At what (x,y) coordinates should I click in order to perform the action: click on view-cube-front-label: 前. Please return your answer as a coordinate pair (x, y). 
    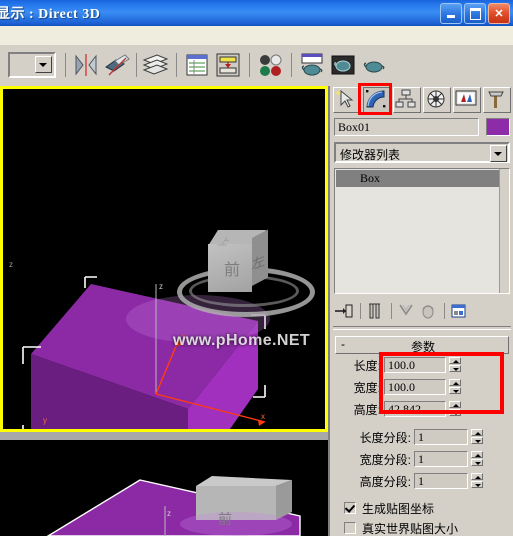
    Looking at the image, I should click on (231, 270).